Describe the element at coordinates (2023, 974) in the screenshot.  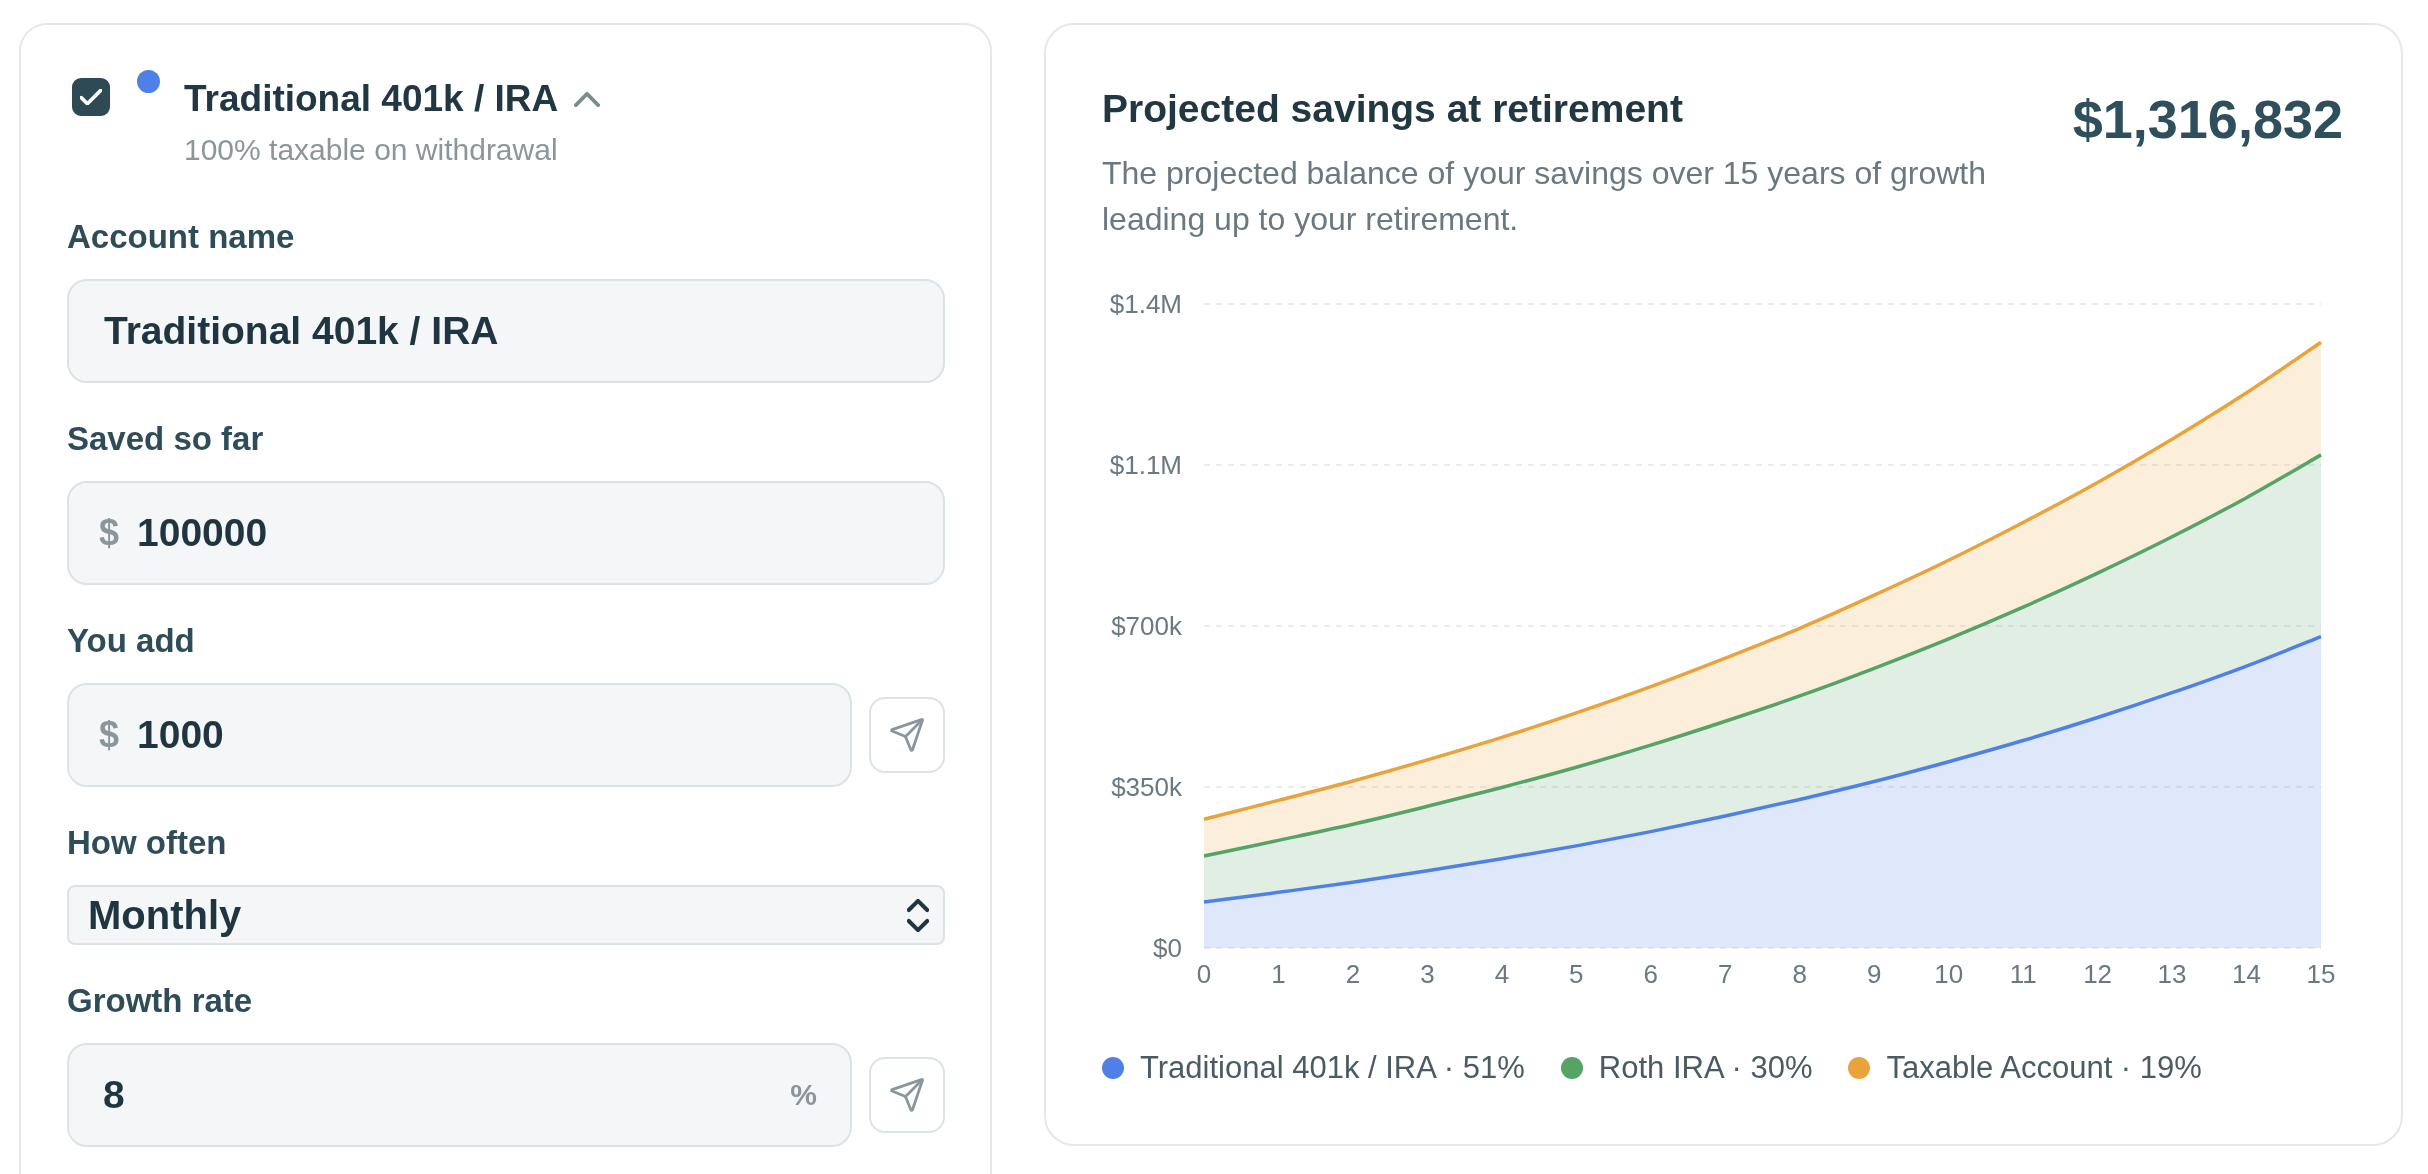
I see `axis-label: 11` at that location.